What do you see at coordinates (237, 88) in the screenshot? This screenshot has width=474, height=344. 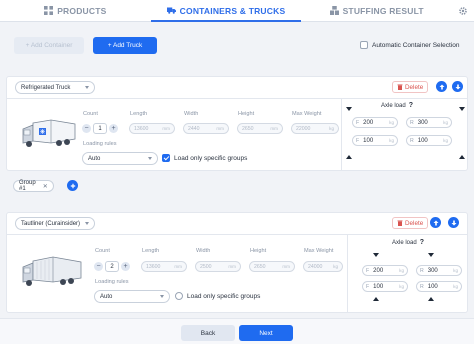 I see `container-card-1-header: Refrigerated Truck Delete` at bounding box center [237, 88].